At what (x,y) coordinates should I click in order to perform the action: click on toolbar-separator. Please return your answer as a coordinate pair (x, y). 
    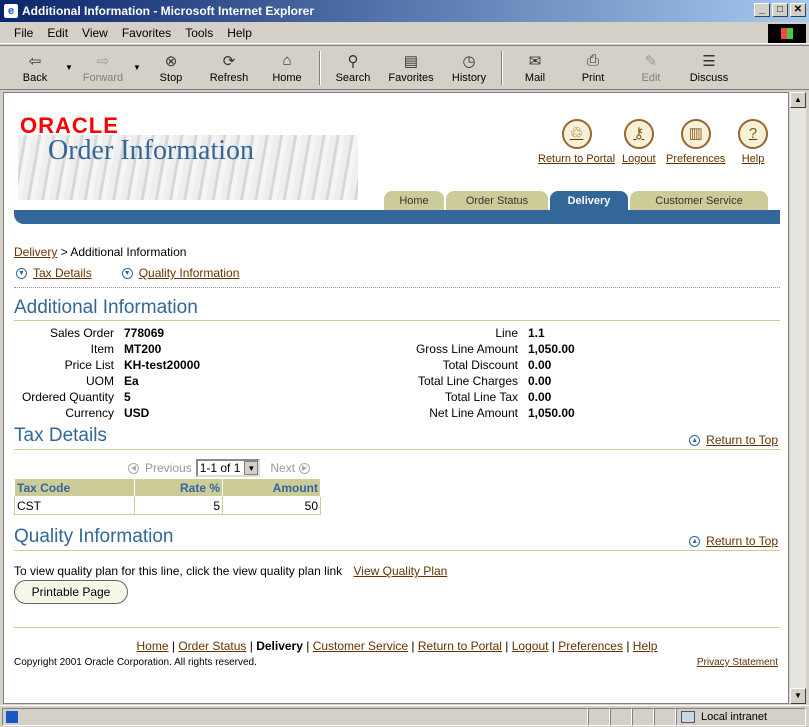
    Looking at the image, I should click on (320, 67).